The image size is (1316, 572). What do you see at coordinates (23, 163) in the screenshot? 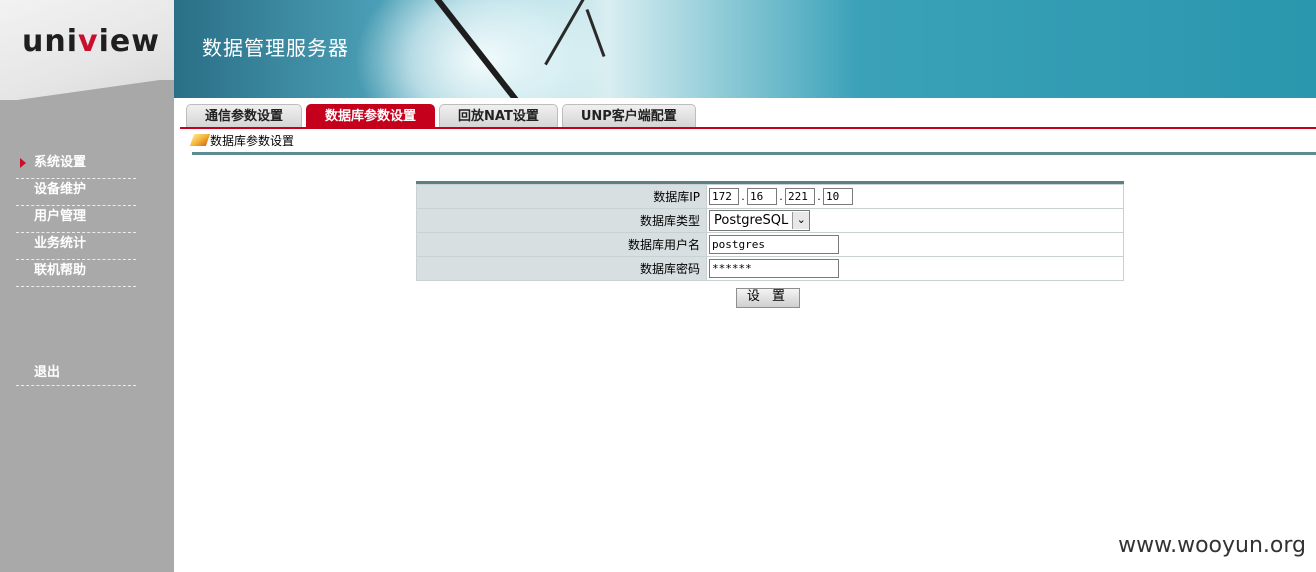
I see `arrow-right-icon` at bounding box center [23, 163].